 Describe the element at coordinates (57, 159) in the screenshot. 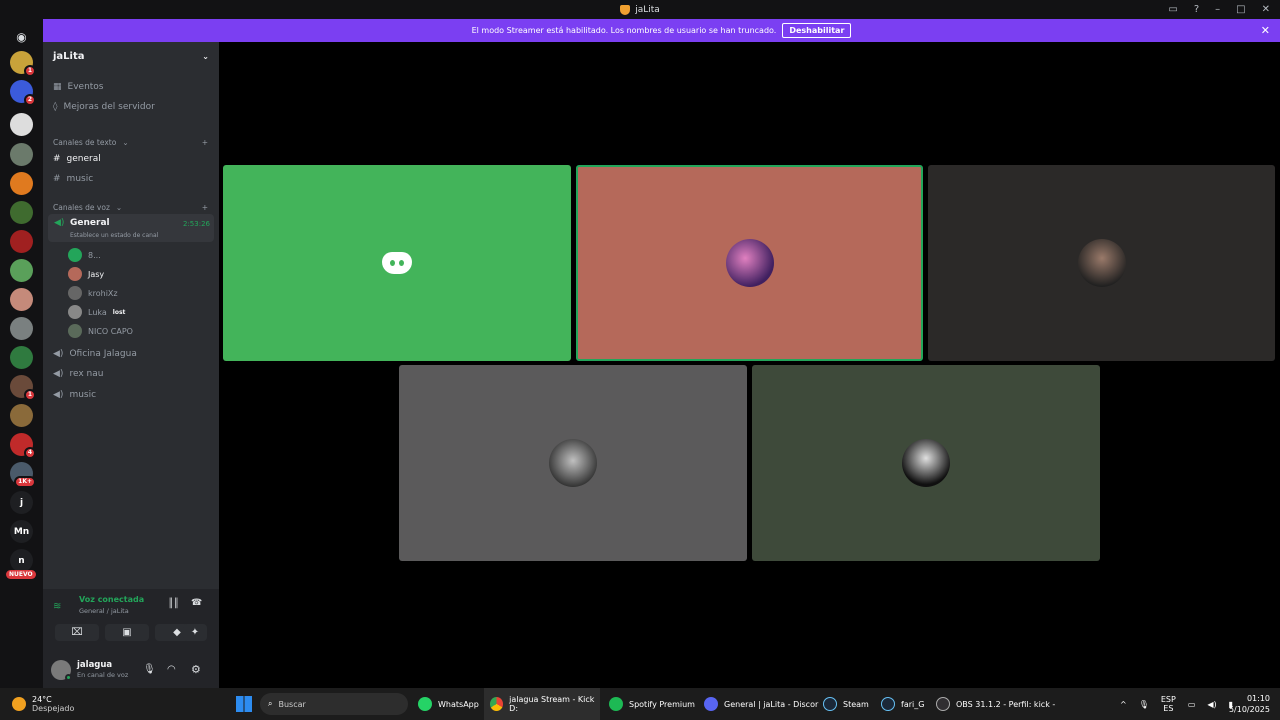

I see `hash-icon: #` at that location.